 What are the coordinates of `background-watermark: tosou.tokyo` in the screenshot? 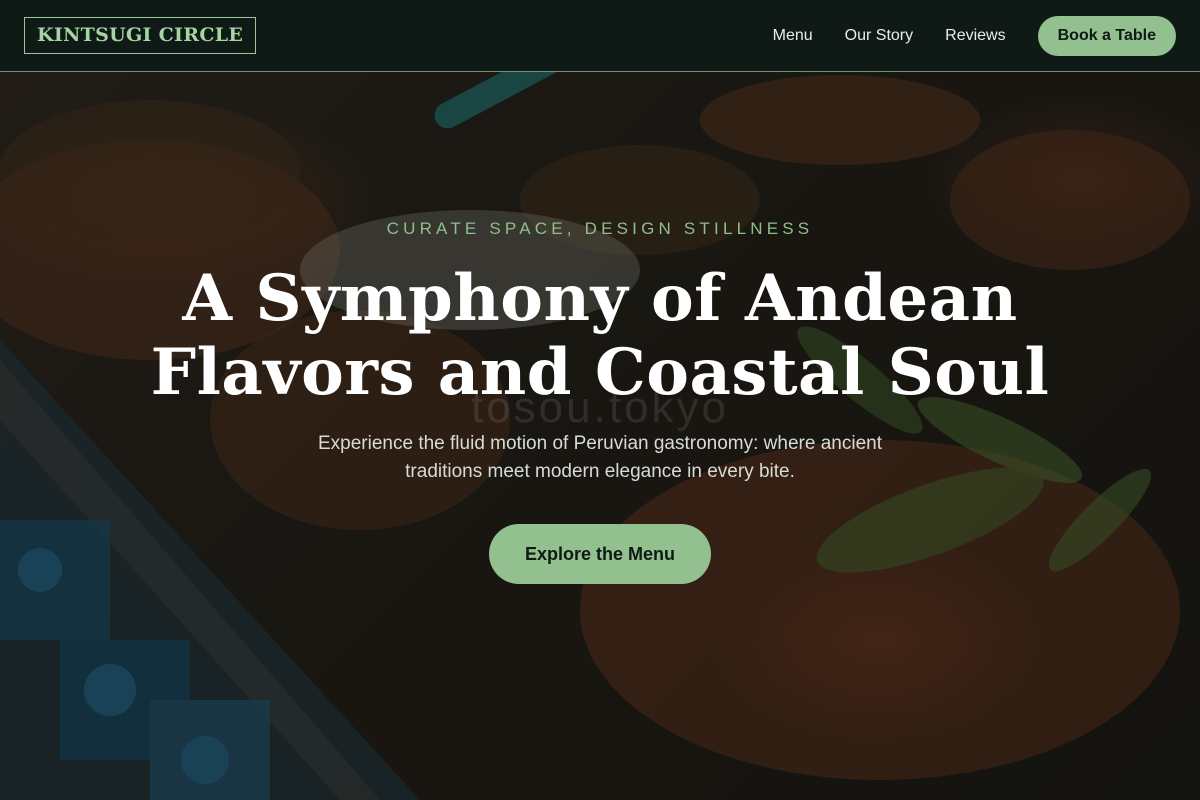 It's located at (600, 407).